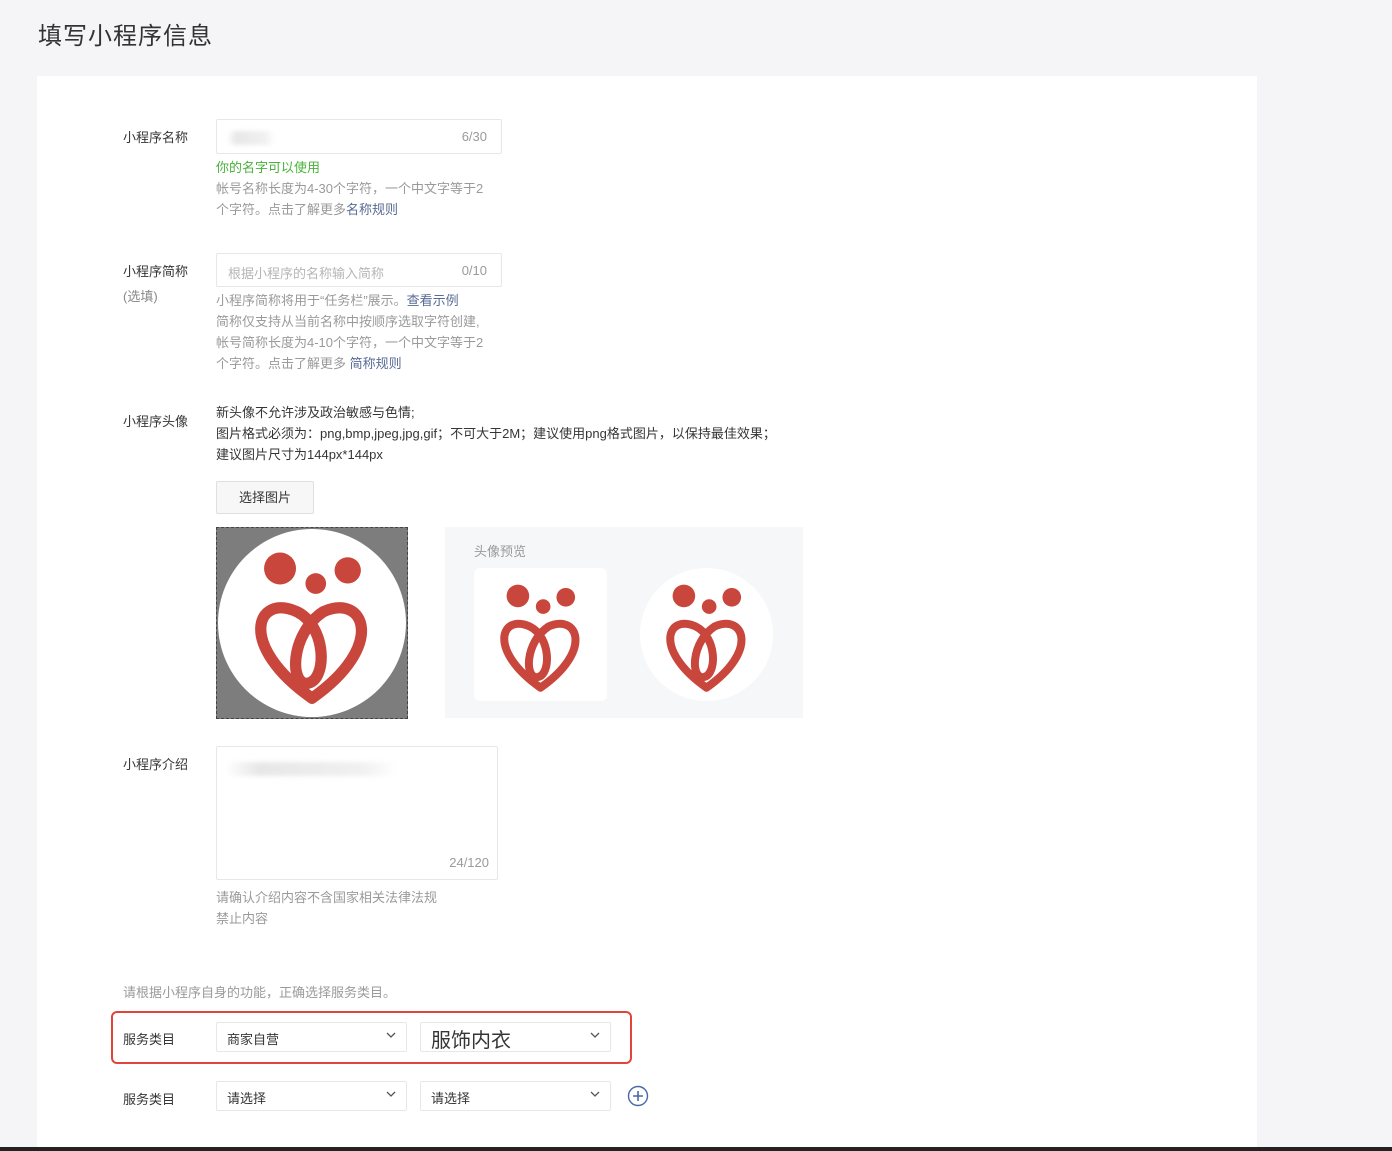 The image size is (1392, 1151). Describe the element at coordinates (265, 497) in the screenshot. I see `choose-image-button: 选择图片` at that location.